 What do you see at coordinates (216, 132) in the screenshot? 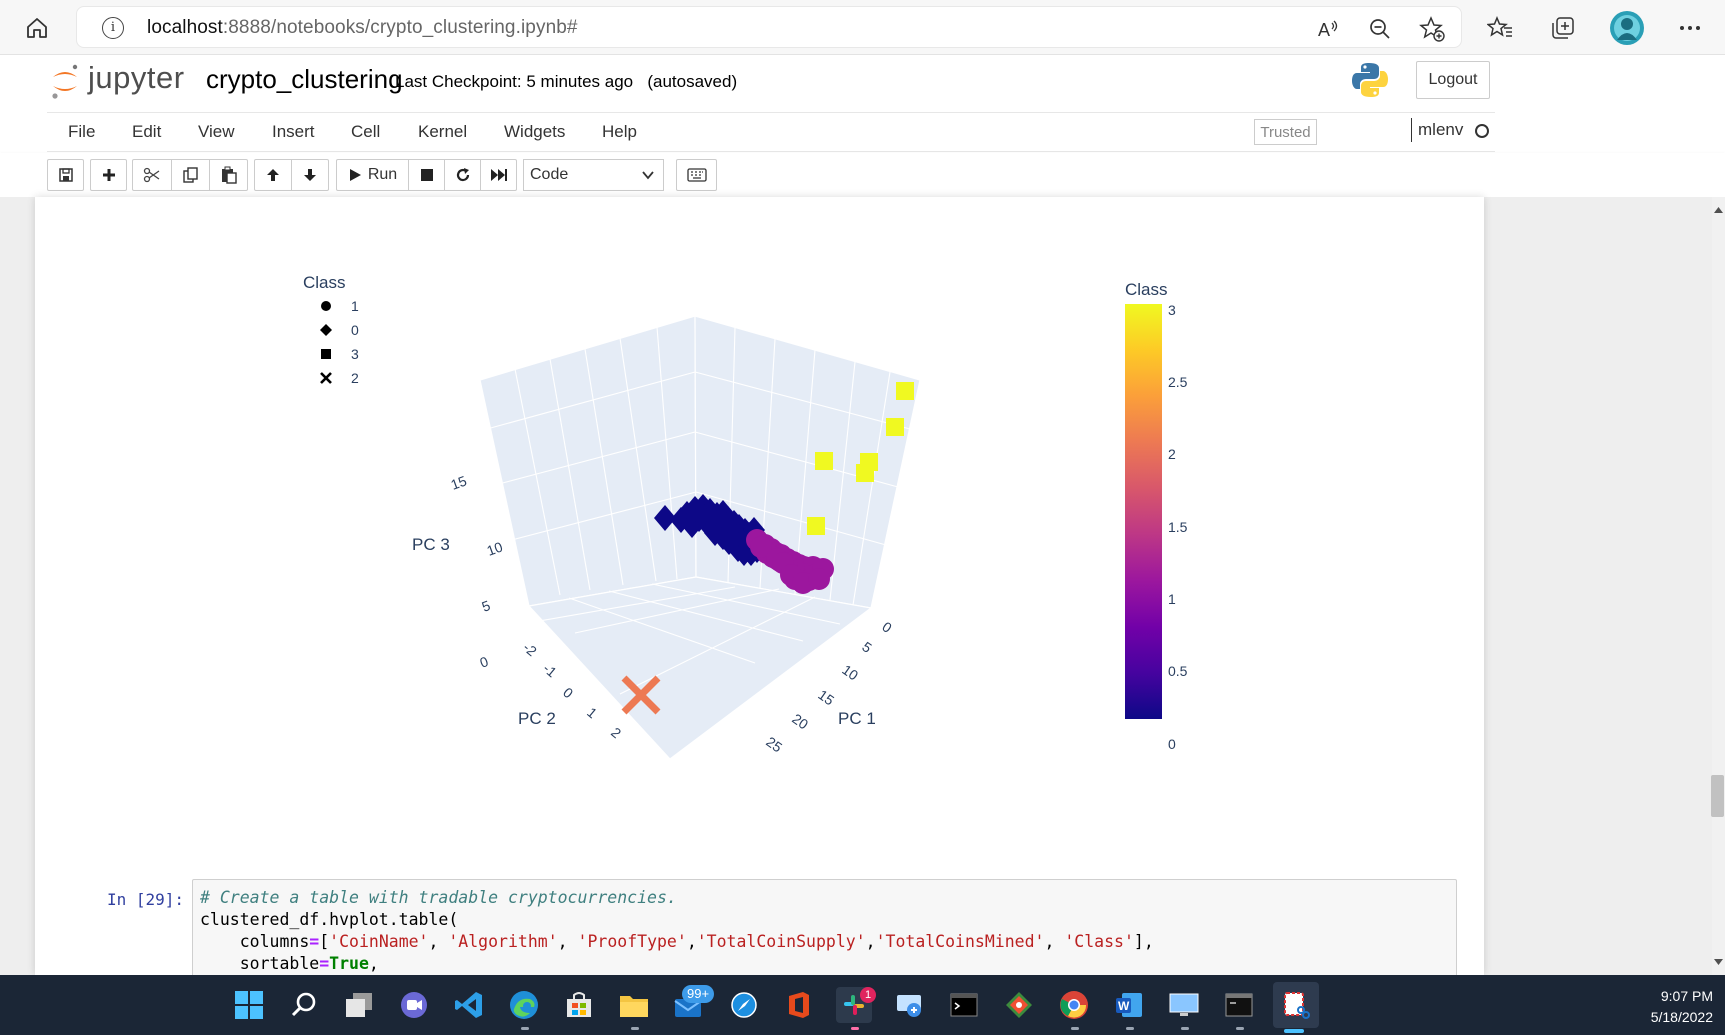
I see `menu-view: View` at bounding box center [216, 132].